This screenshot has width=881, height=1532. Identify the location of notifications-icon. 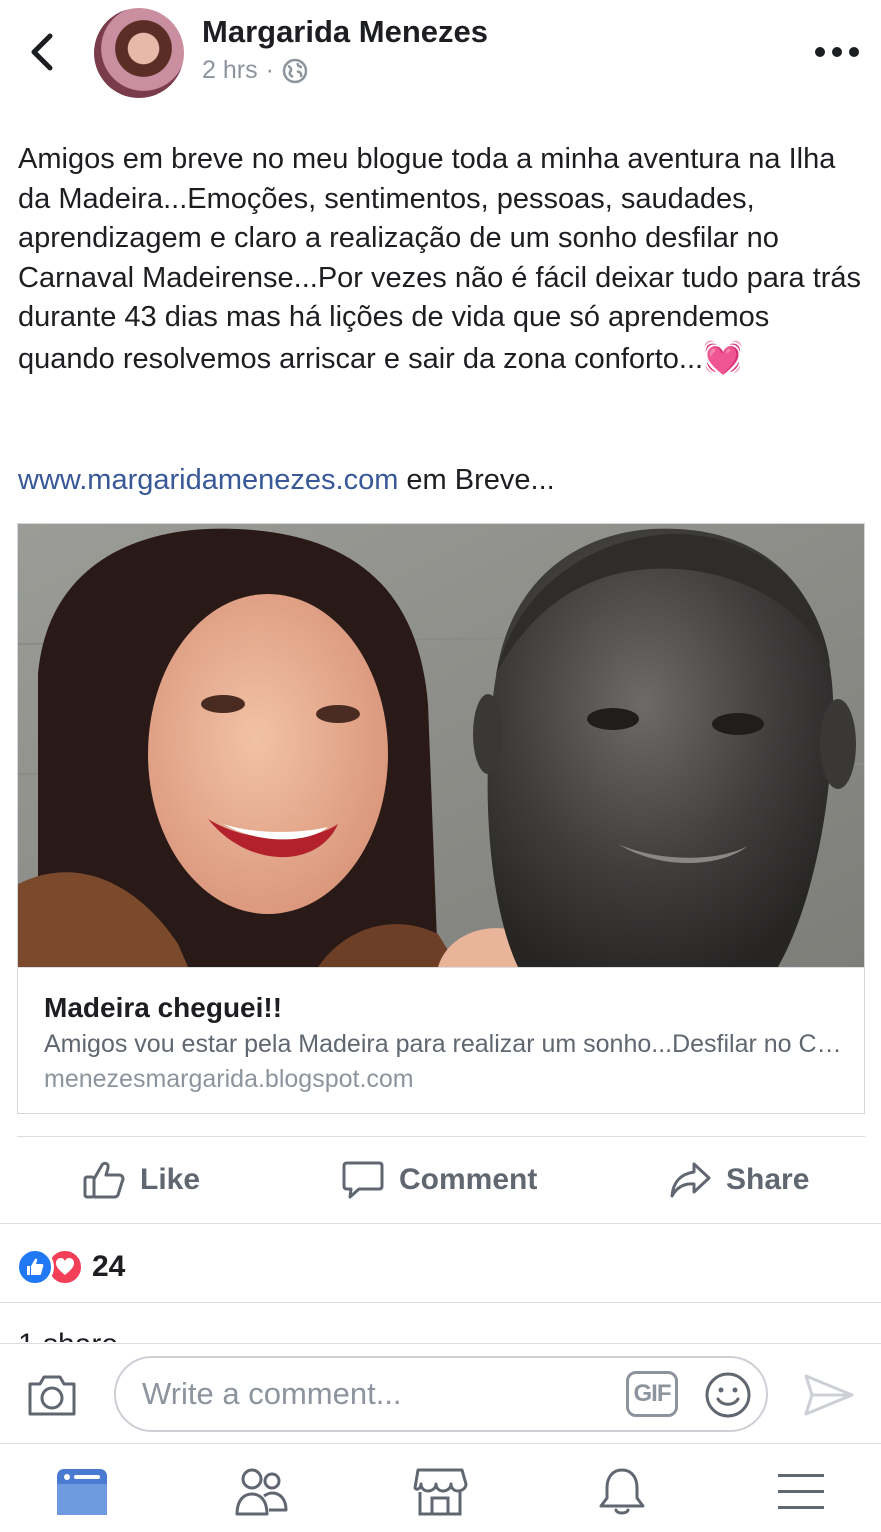
(622, 1492).